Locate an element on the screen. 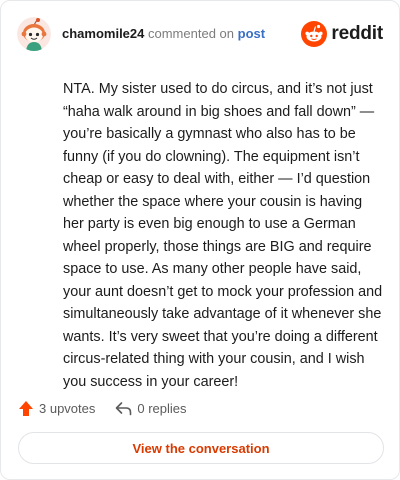  avatar is located at coordinates (34, 34).